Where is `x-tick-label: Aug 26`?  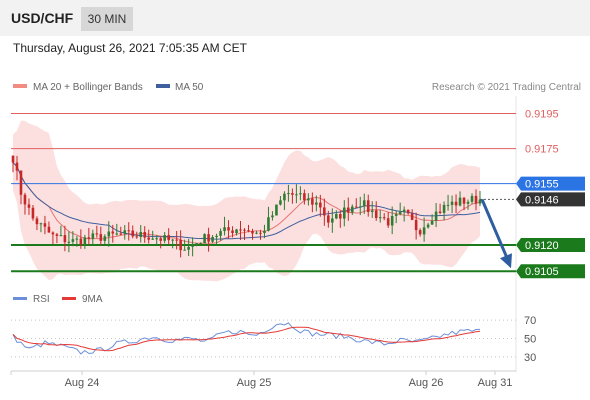 x-tick-label: Aug 26 is located at coordinates (426, 383).